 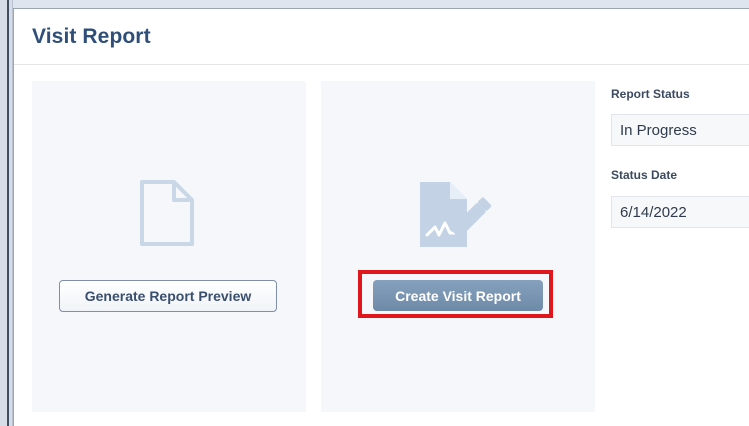 I want to click on status-date-field: 6/14/2022, so click(x=680, y=212).